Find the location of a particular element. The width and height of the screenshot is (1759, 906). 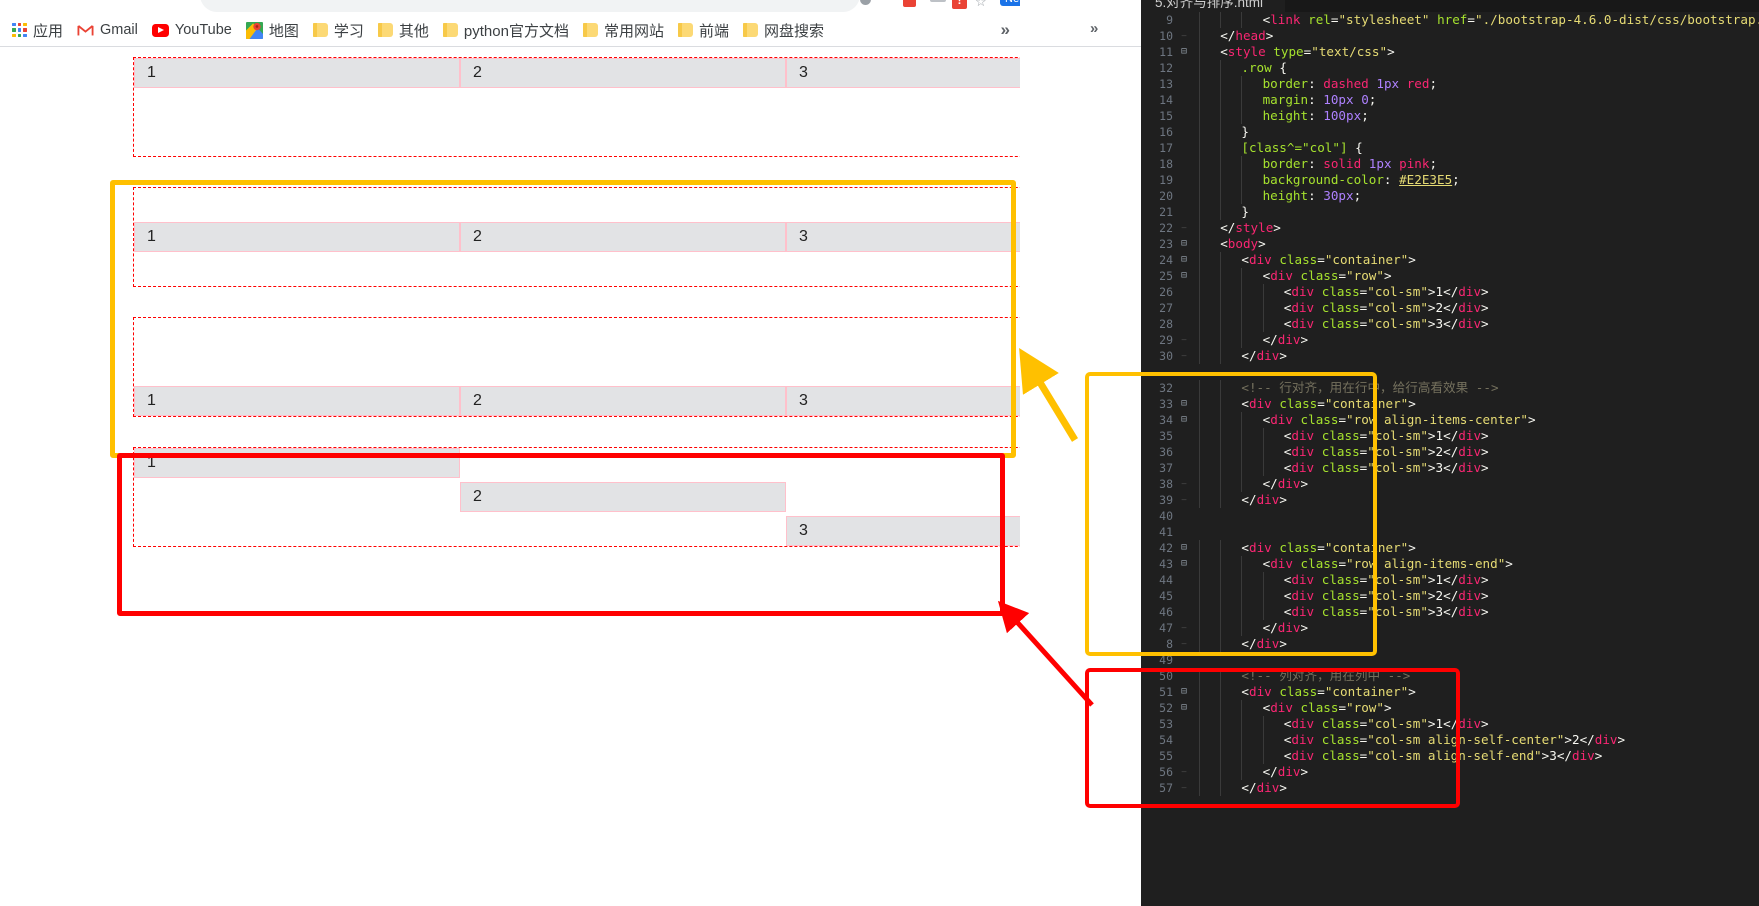

line-number: 19 is located at coordinates (1166, 180).